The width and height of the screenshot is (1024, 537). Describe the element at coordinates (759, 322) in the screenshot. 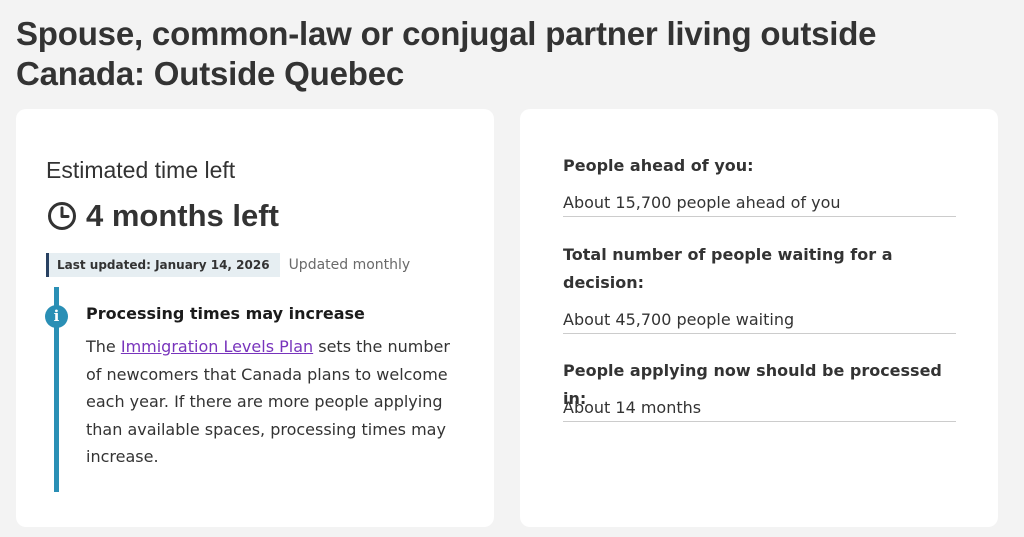

I see `stat-value-total-waiting: About 45,700 people waiting` at that location.